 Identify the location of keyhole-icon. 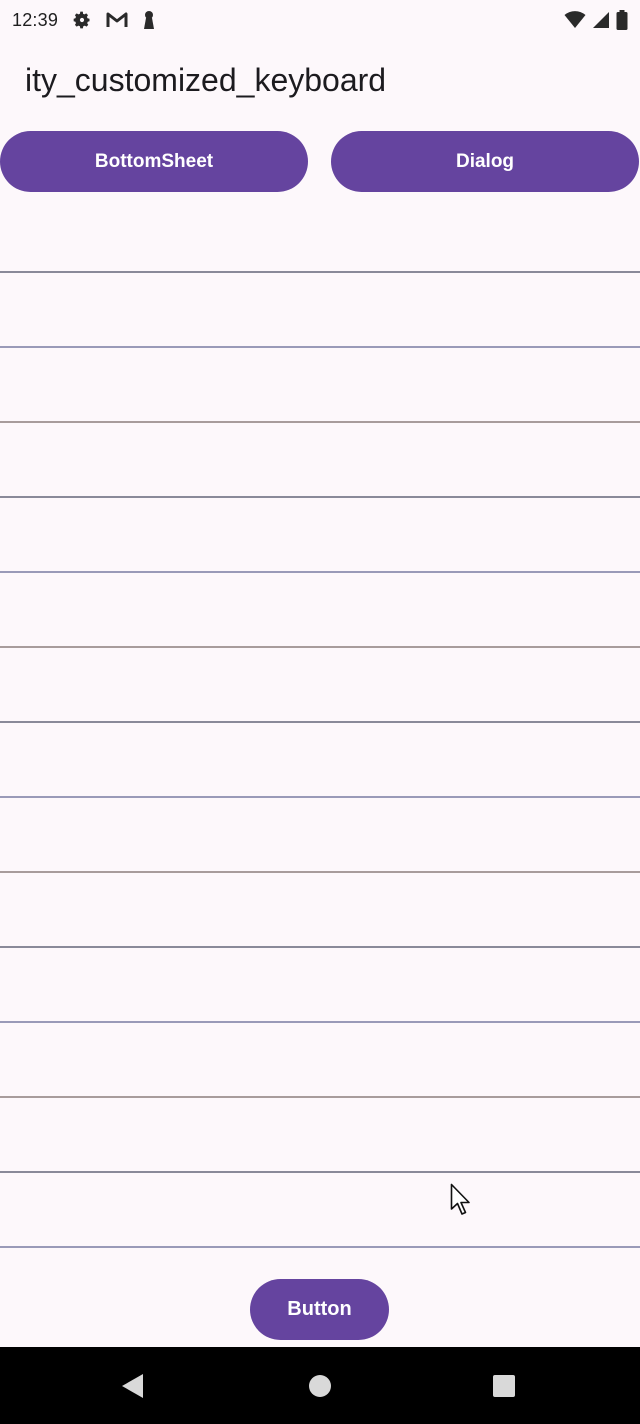
(149, 20).